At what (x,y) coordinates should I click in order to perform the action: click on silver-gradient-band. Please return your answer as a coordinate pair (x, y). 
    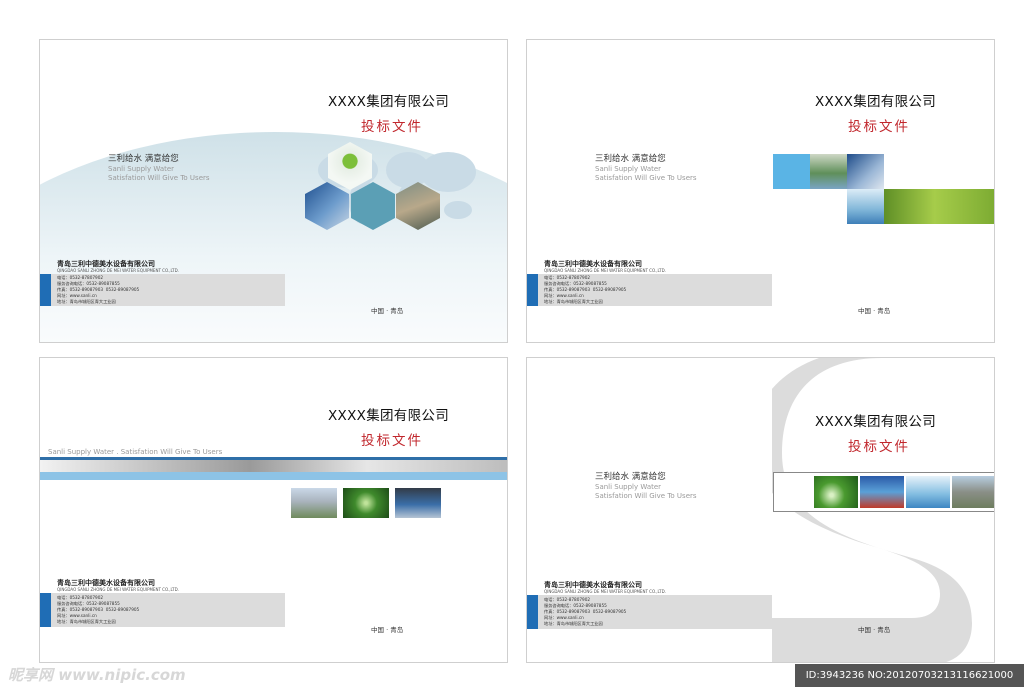
    Looking at the image, I should click on (273, 466).